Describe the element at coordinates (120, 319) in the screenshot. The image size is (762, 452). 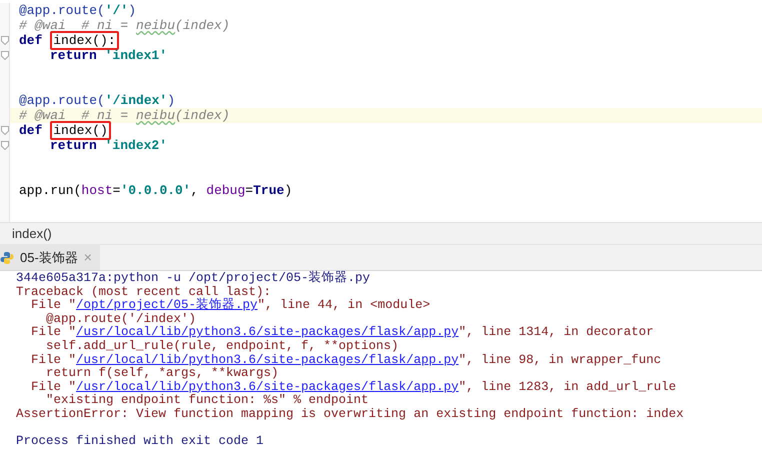
I see `console-text: @app.route('/index')` at that location.